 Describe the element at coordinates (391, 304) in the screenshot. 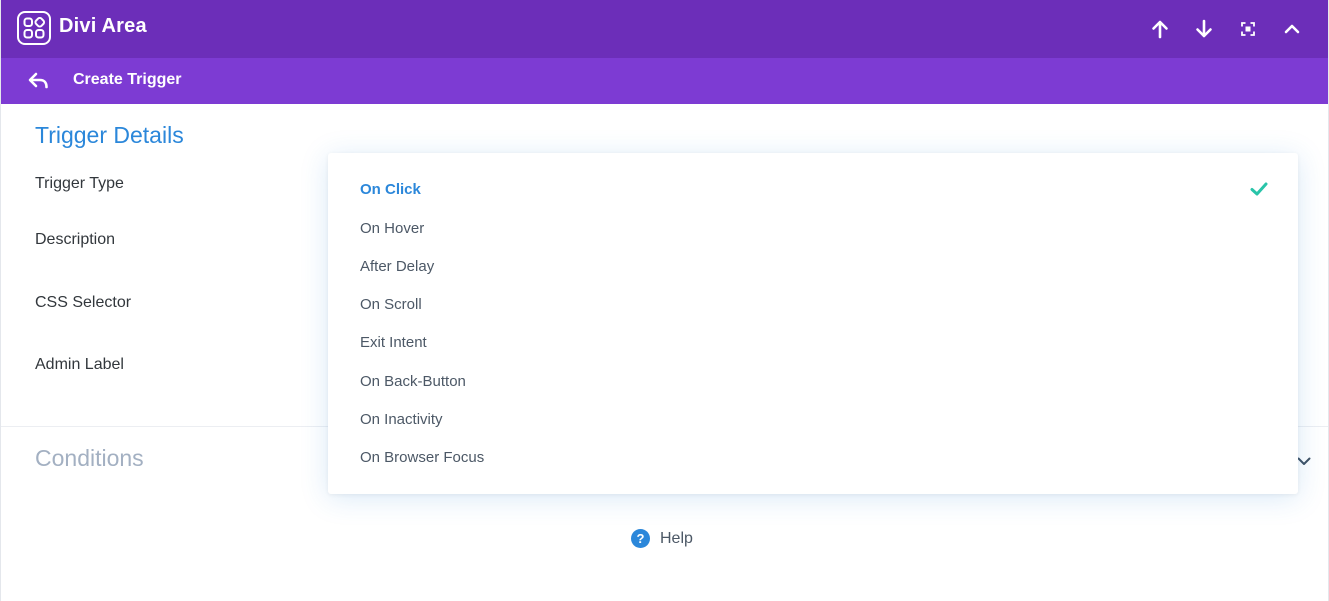

I see `option-label: On Scroll` at that location.